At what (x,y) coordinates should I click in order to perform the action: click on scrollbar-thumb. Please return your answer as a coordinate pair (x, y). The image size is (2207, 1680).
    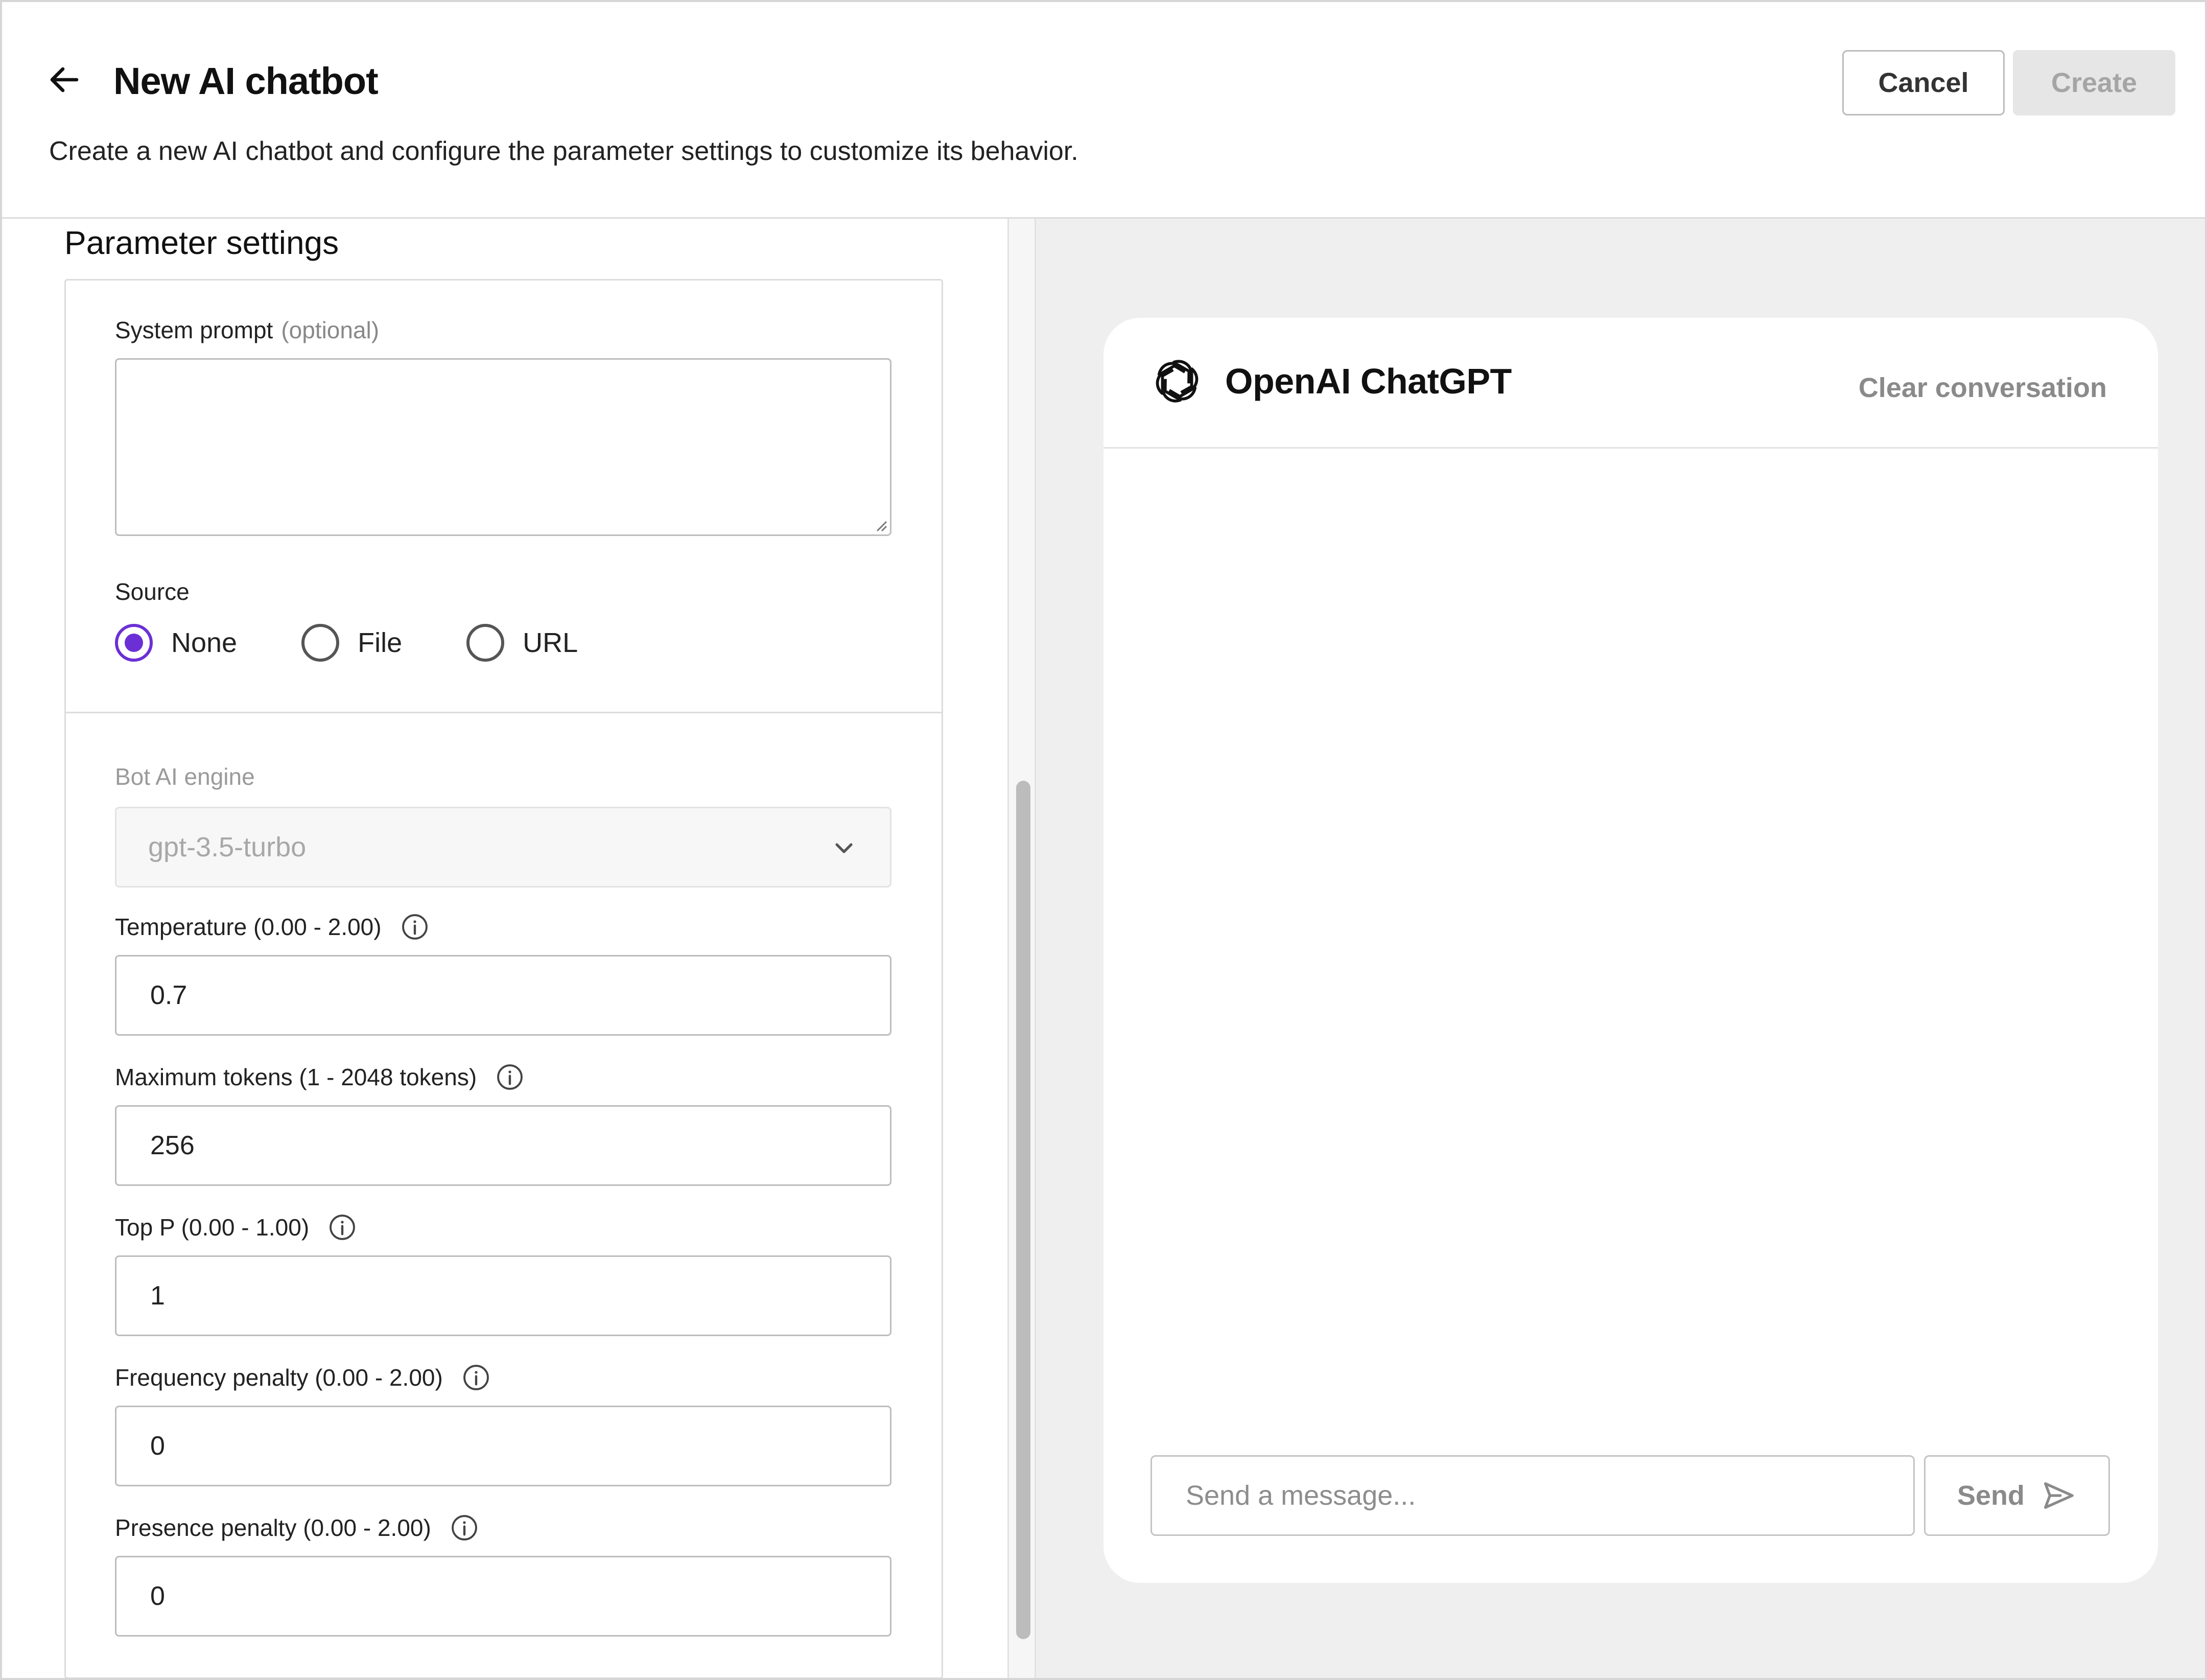
    Looking at the image, I should click on (1023, 1210).